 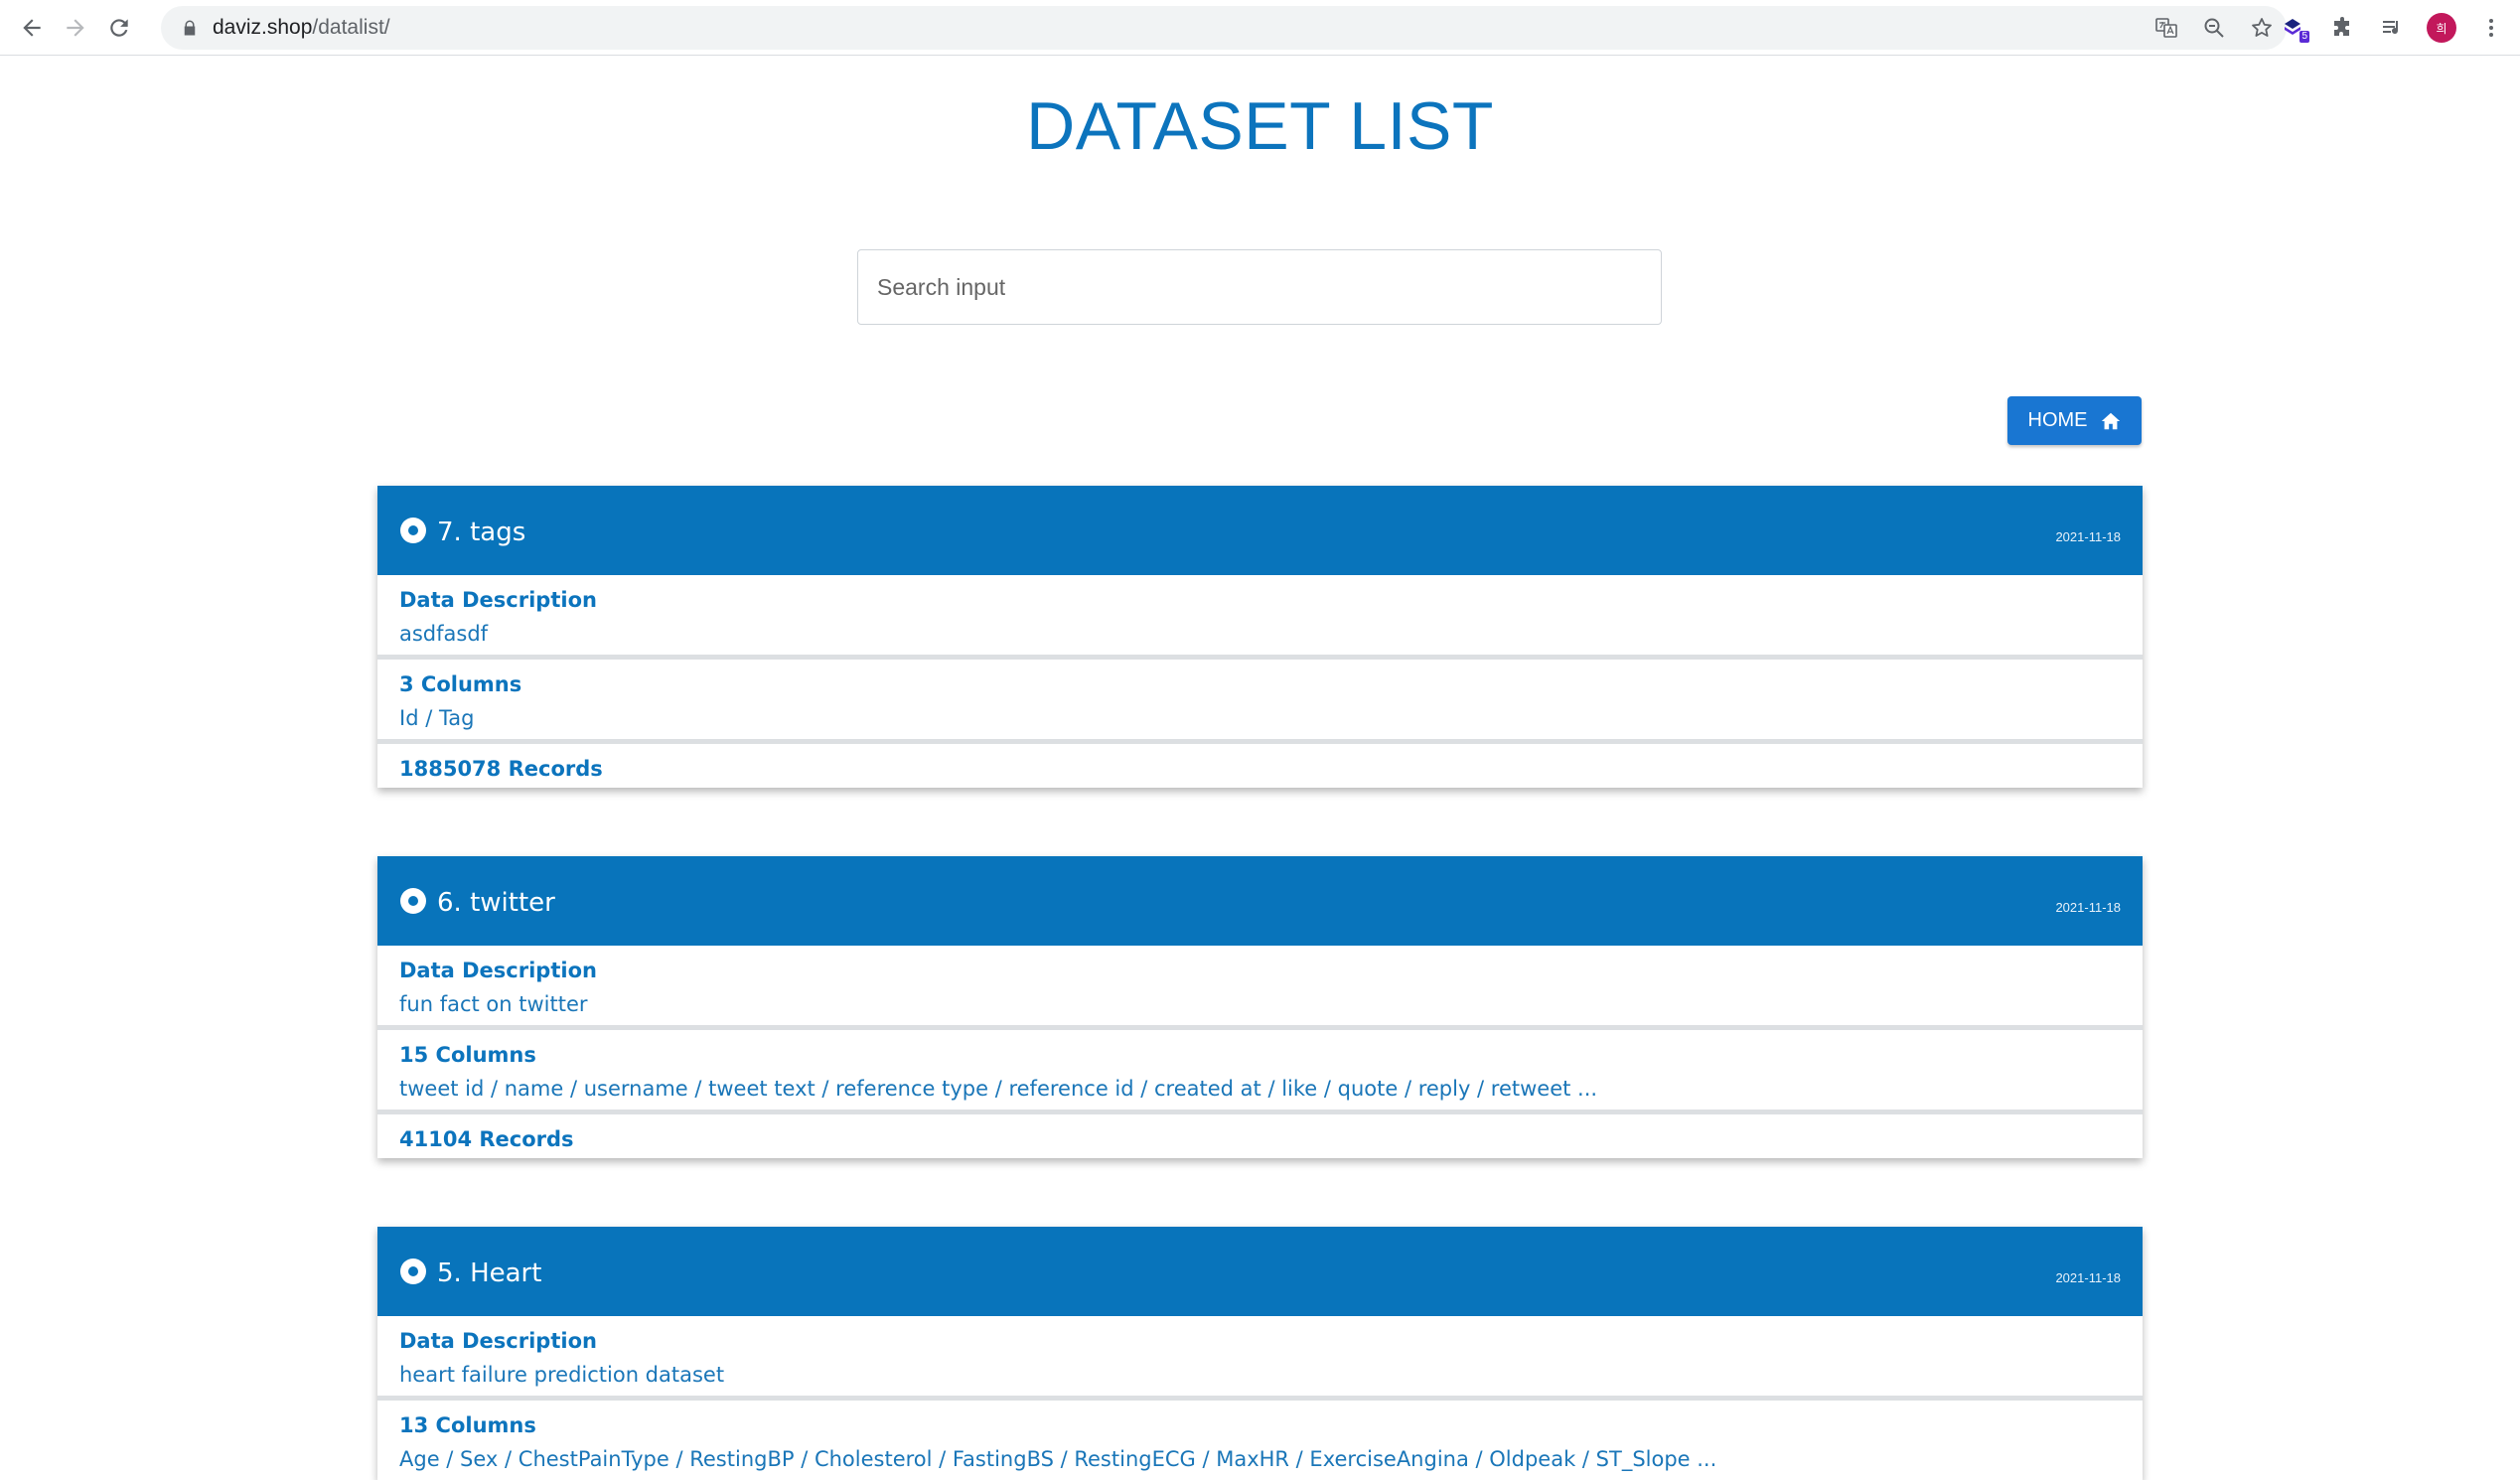 I want to click on columns-label: 13 Columns, so click(x=467, y=1425).